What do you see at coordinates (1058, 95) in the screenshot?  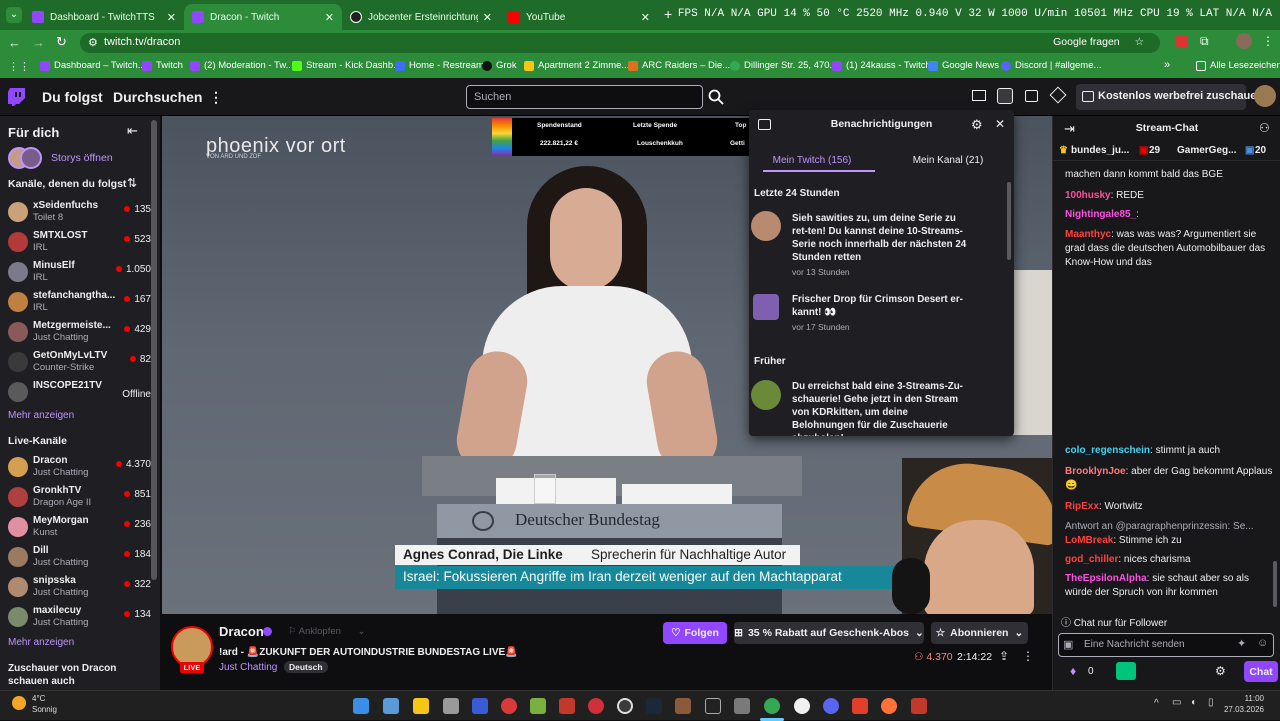 I see `bits-icon` at bounding box center [1058, 95].